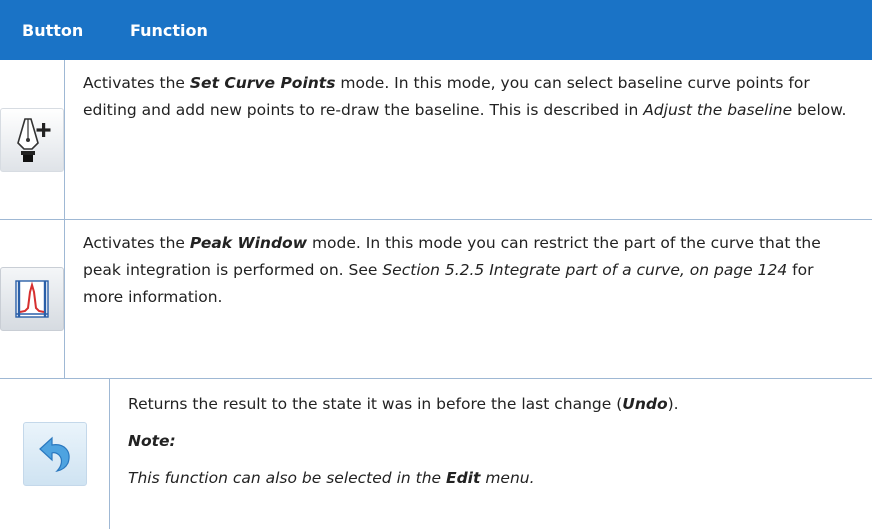  What do you see at coordinates (436, 30) in the screenshot?
I see `table-header: Button Function` at bounding box center [436, 30].